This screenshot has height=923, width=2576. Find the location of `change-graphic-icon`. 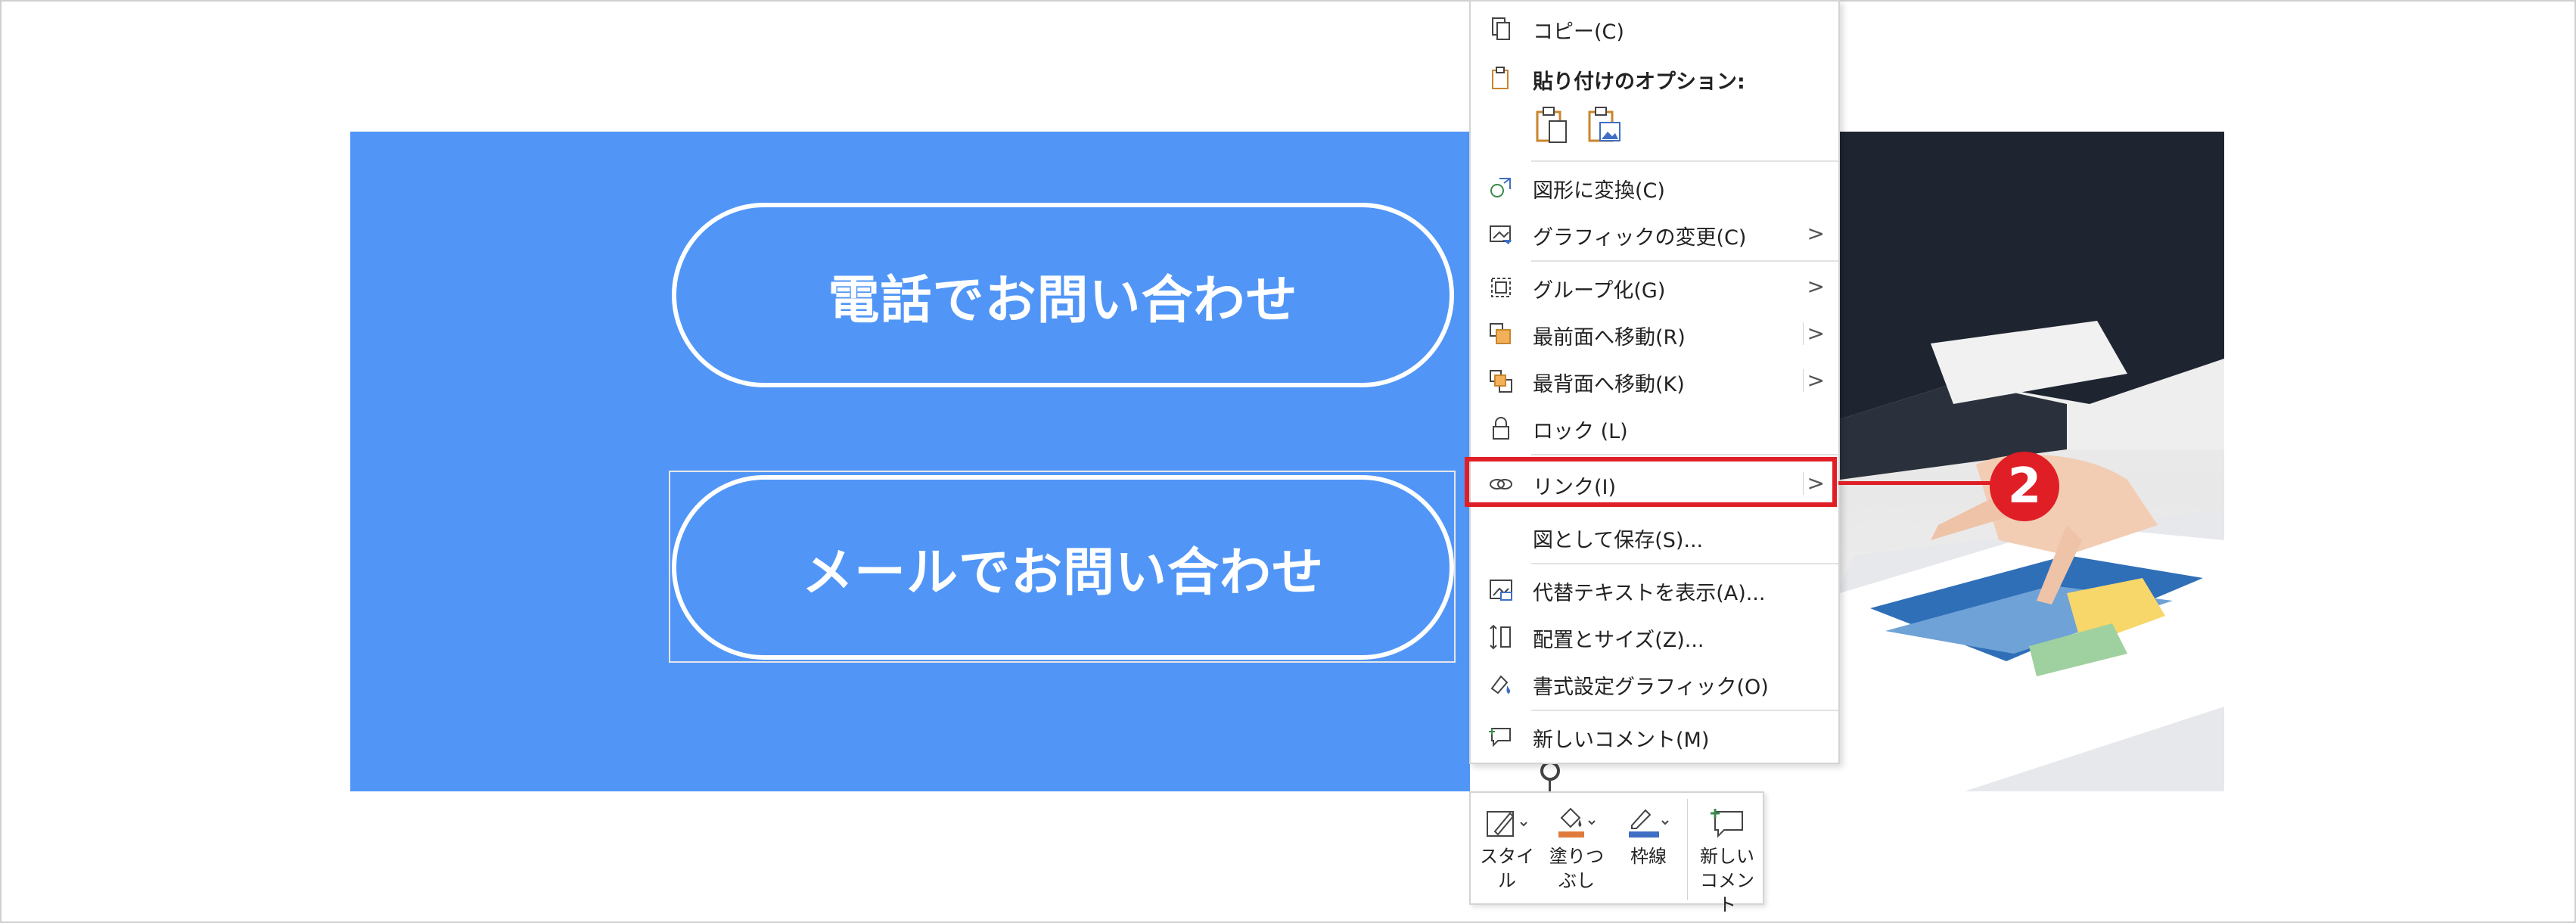

change-graphic-icon is located at coordinates (1501, 234).